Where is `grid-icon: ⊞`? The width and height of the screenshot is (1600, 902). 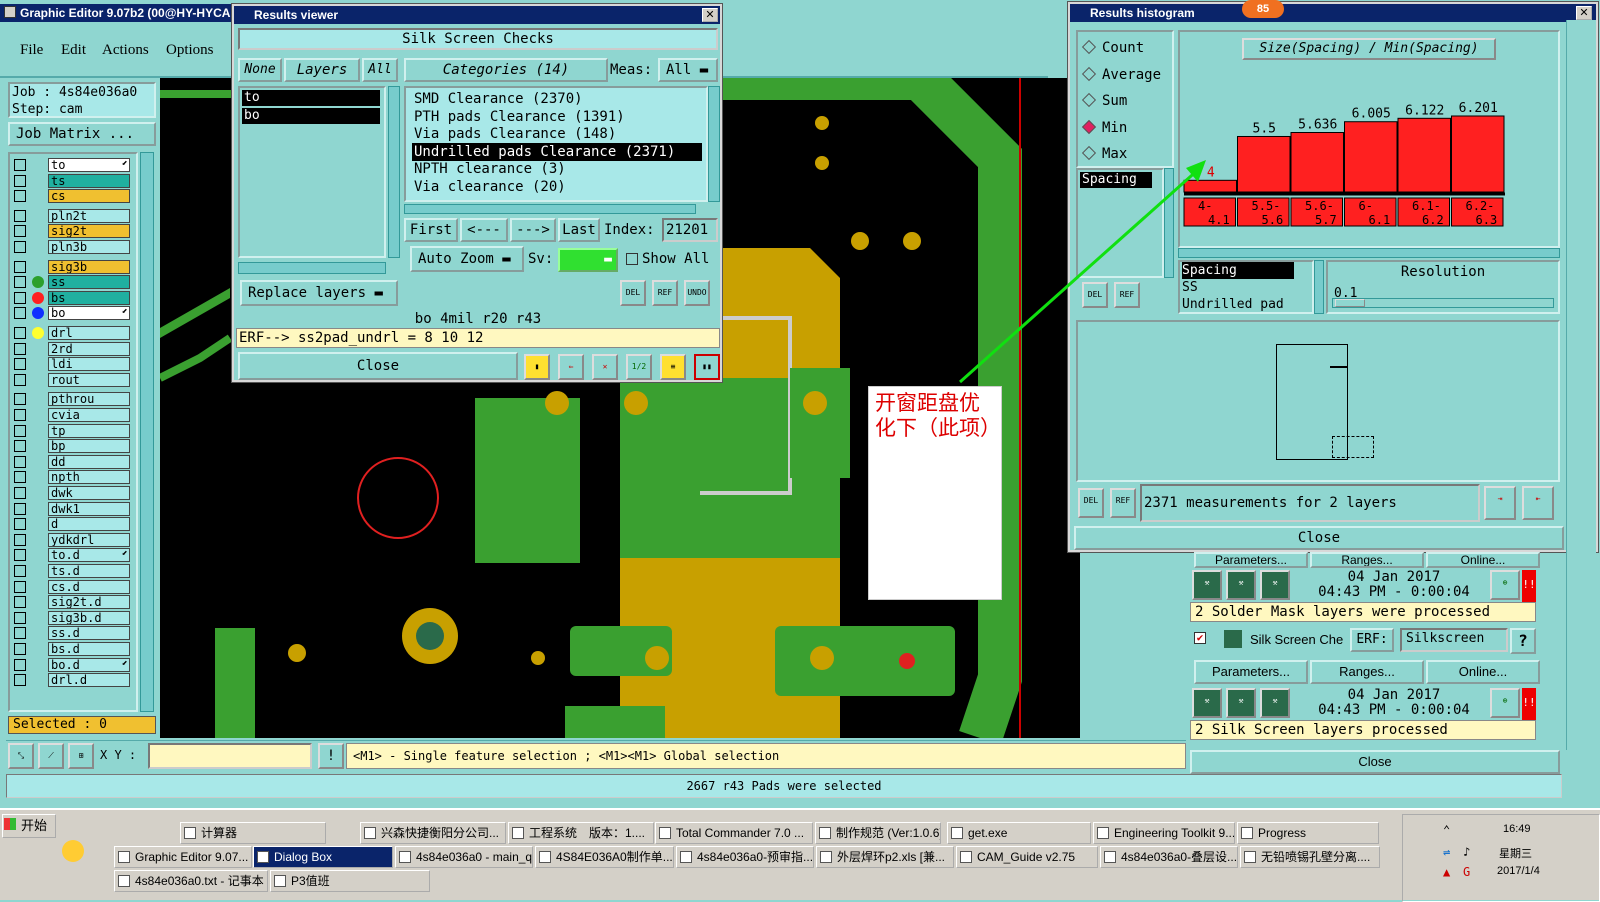
grid-icon: ⊞ is located at coordinates (81, 756).